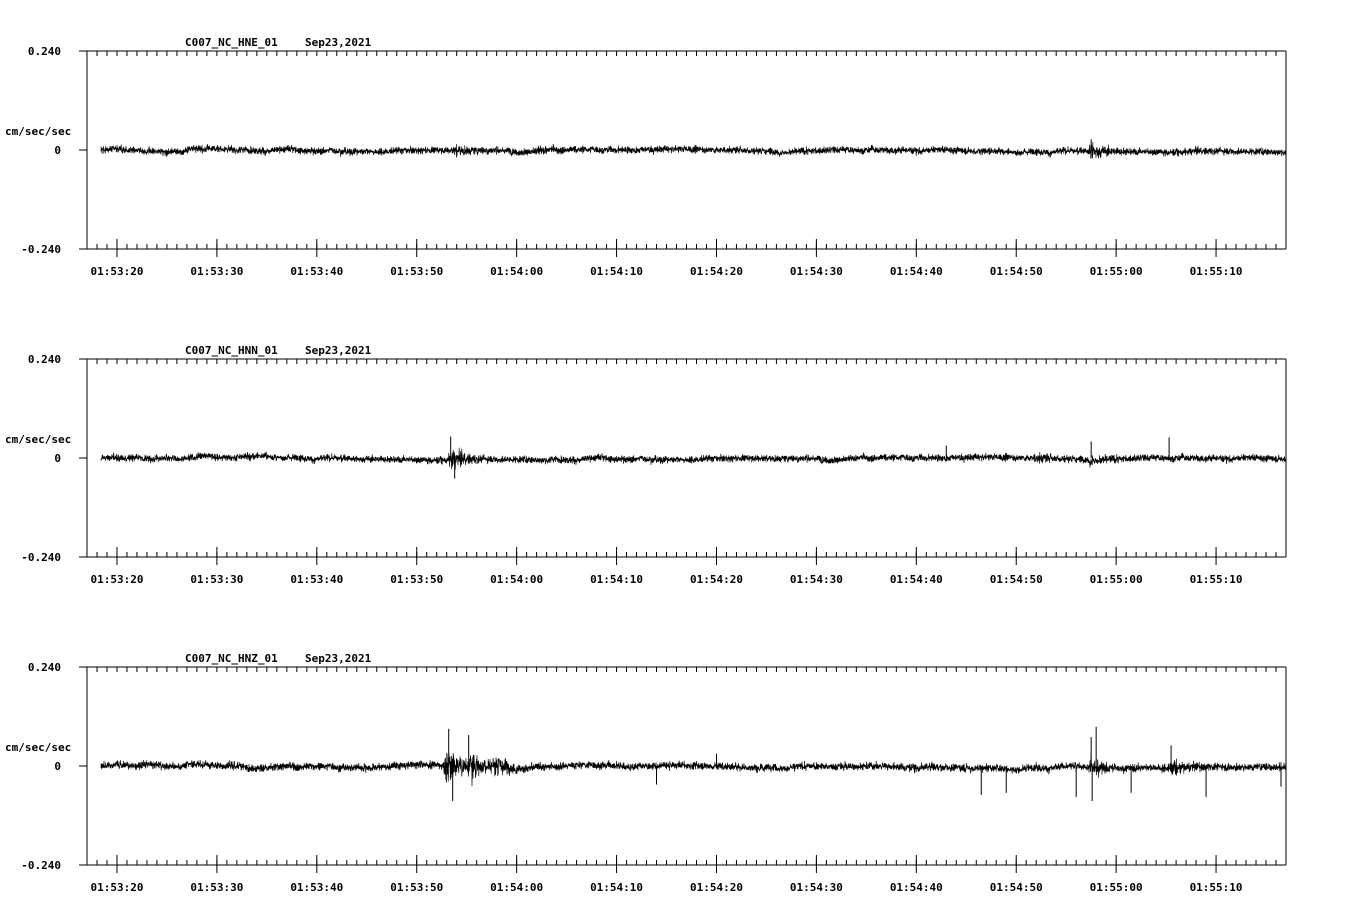 The image size is (1358, 924). I want to click on chart-title: C007_NC_HNZ_01, so click(231, 658).